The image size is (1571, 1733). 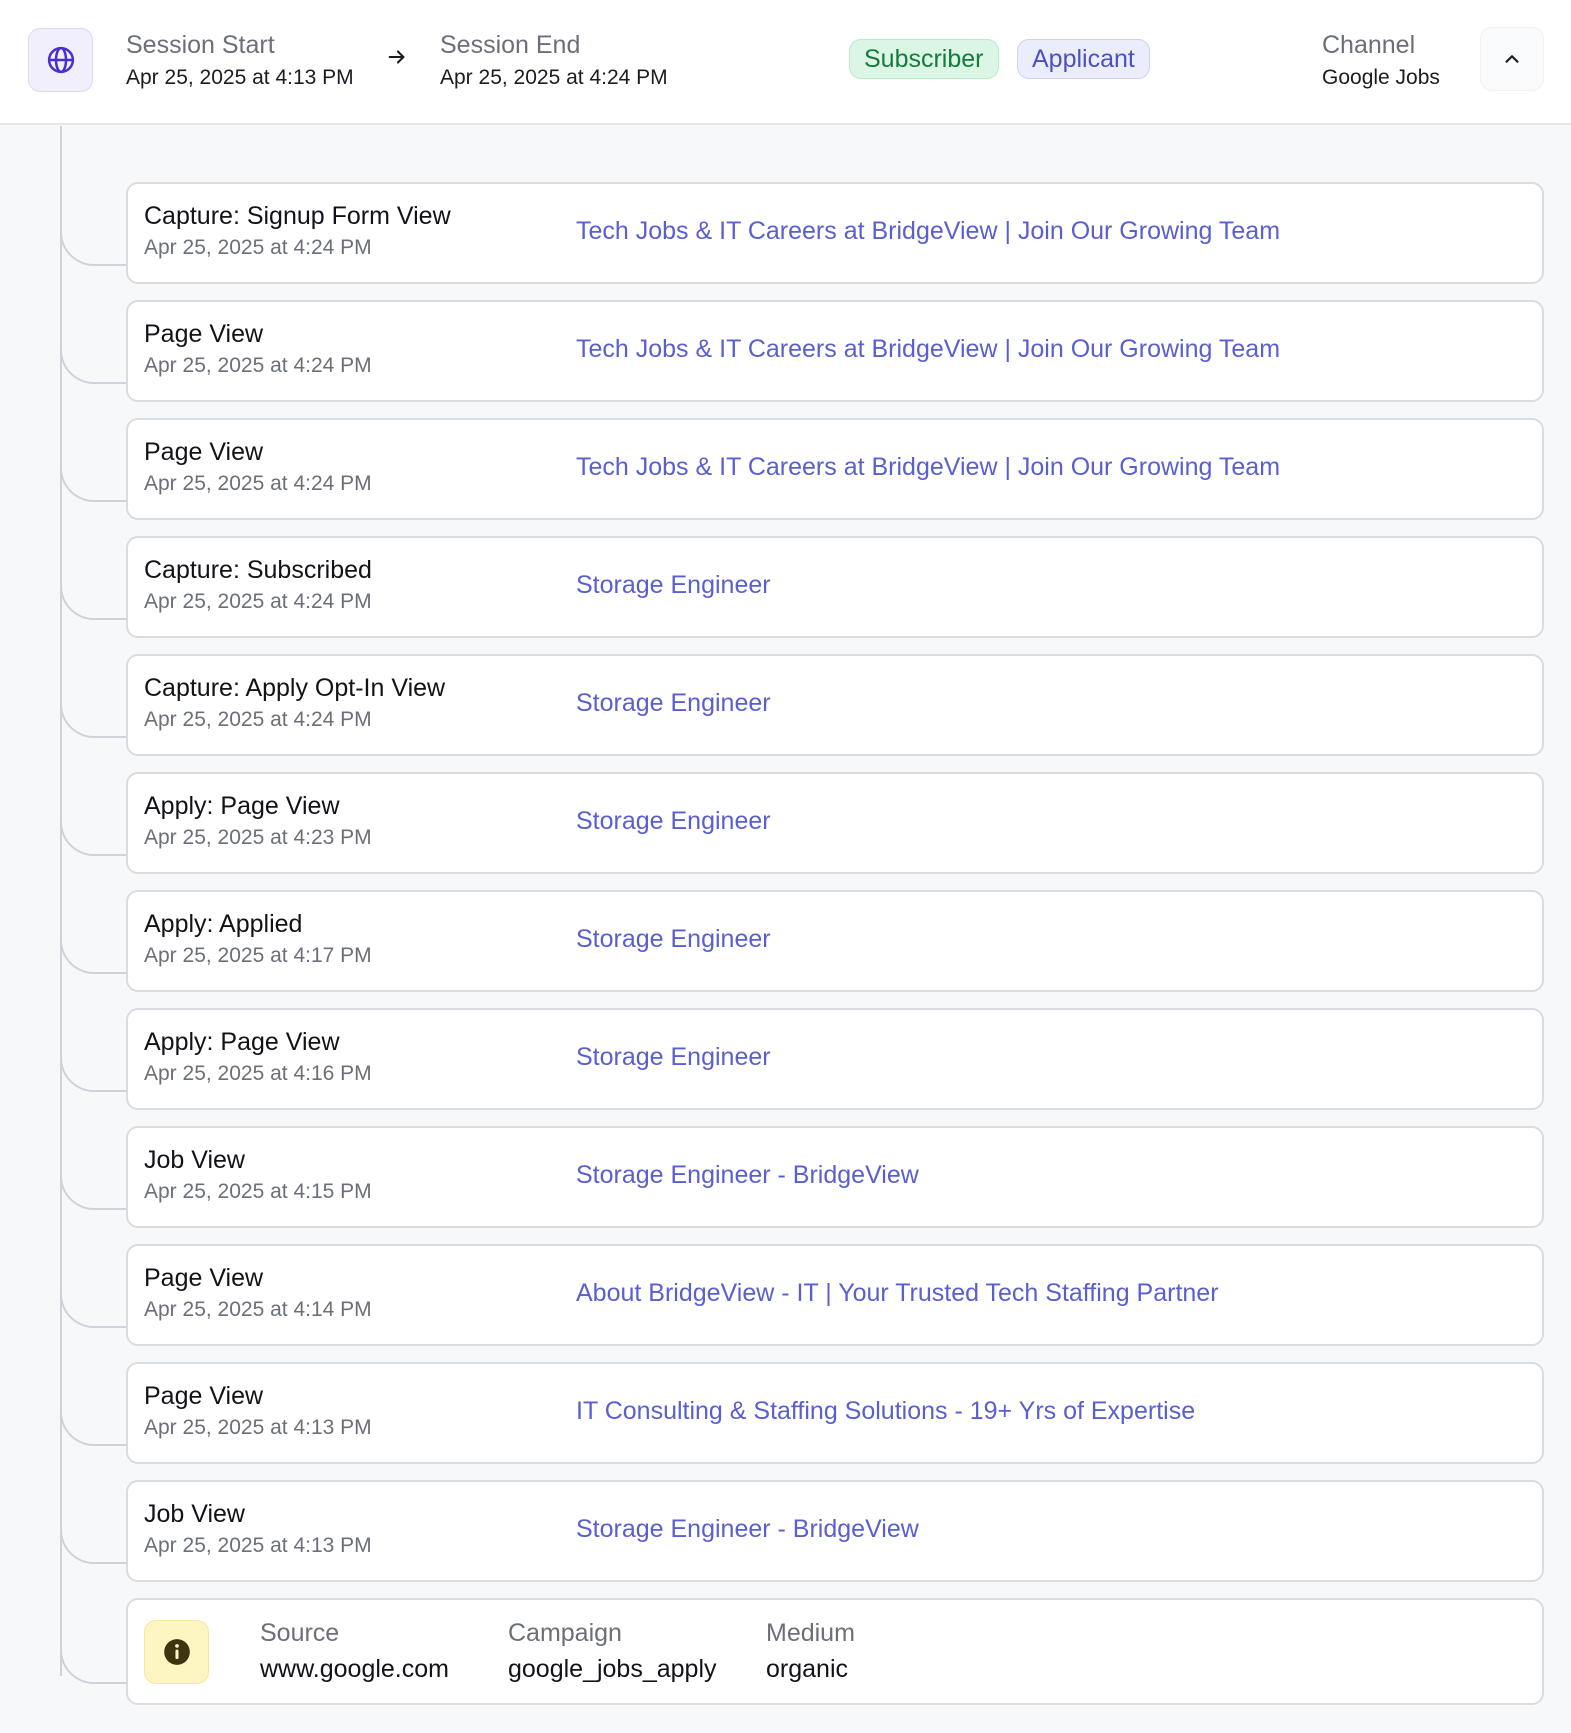 What do you see at coordinates (223, 924) in the screenshot?
I see `event-title: Apply: Applied` at bounding box center [223, 924].